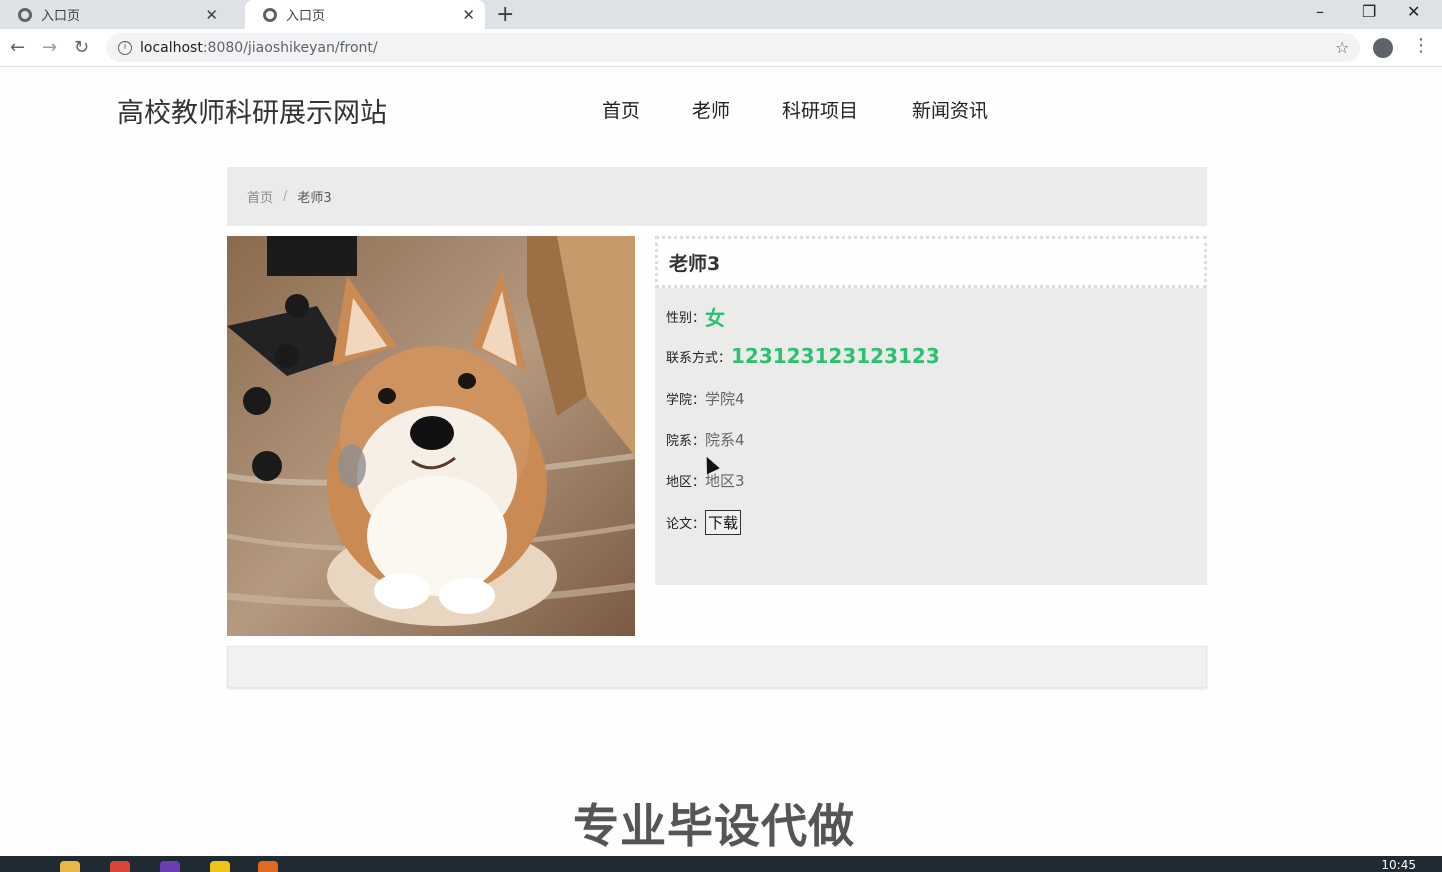 The image size is (1442, 872). Describe the element at coordinates (686, 441) in the screenshot. I see `dept-label: 院系：` at that location.